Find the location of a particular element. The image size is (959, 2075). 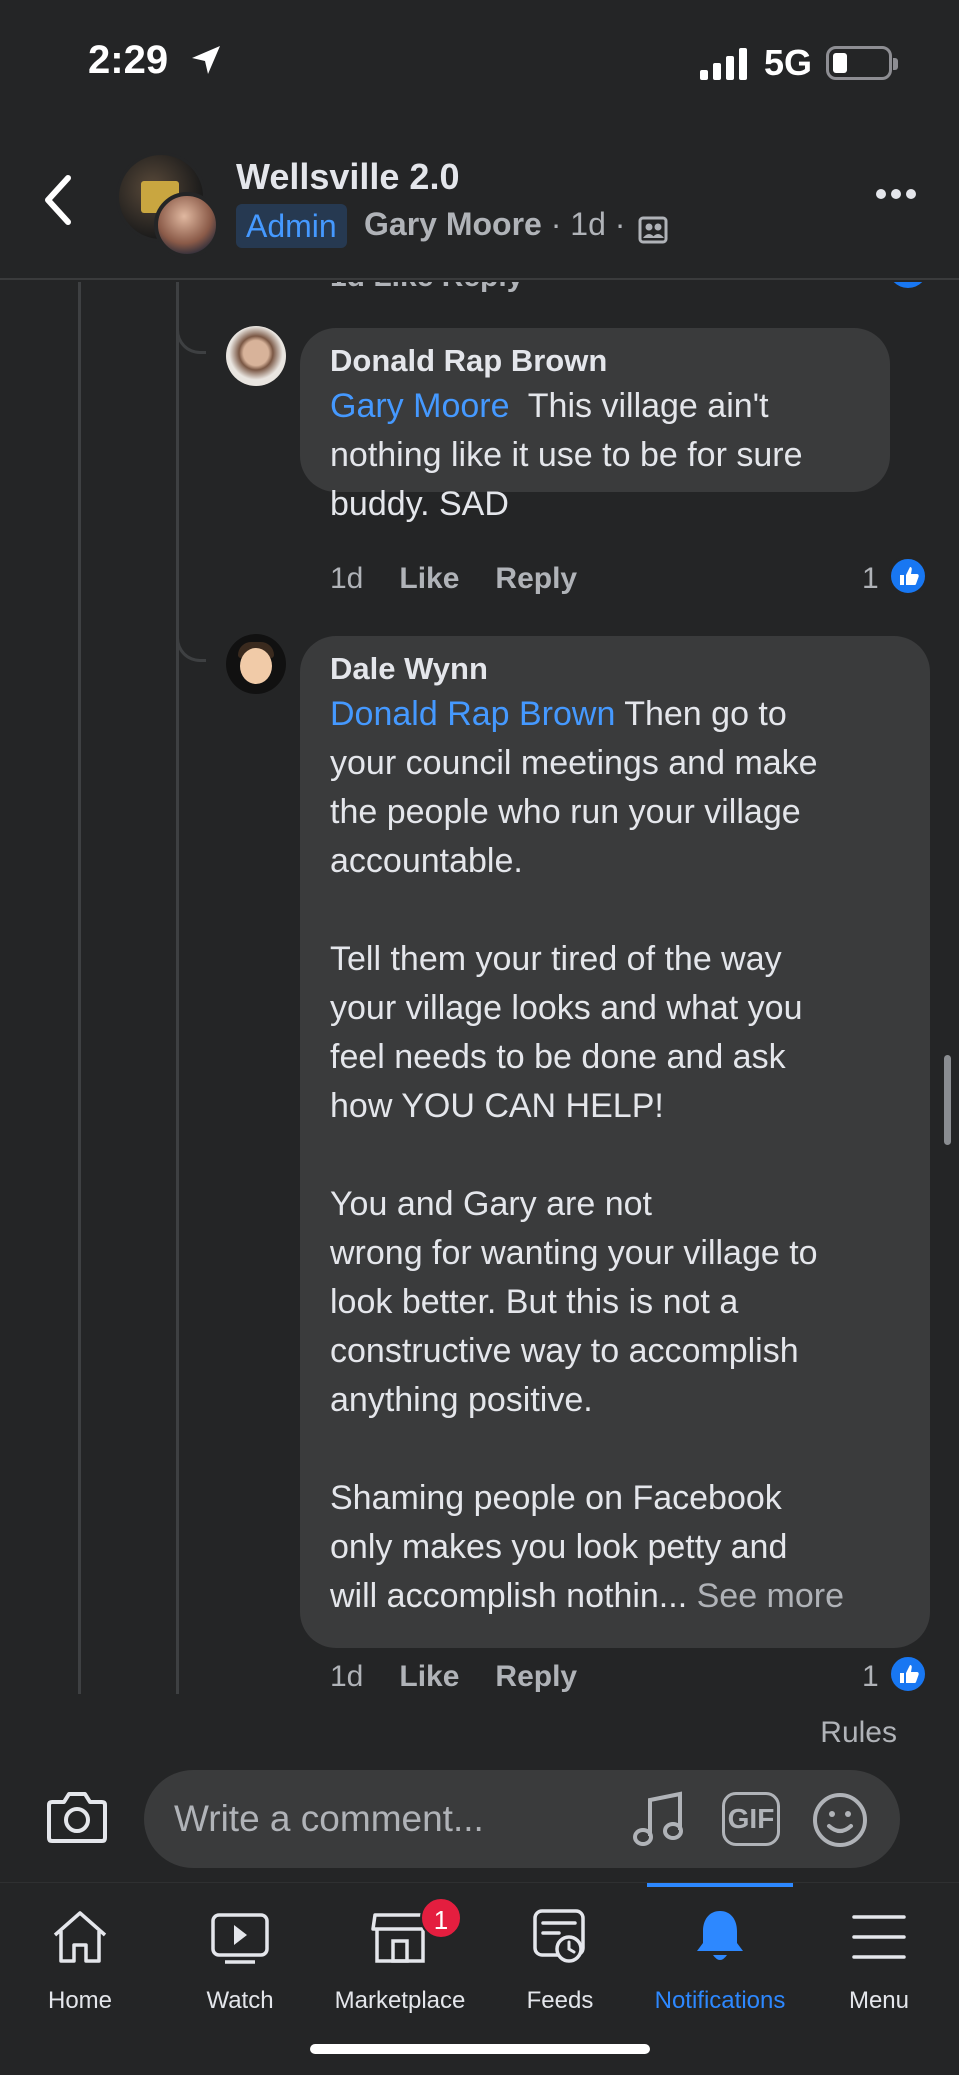

home-icon is located at coordinates (80, 1937).